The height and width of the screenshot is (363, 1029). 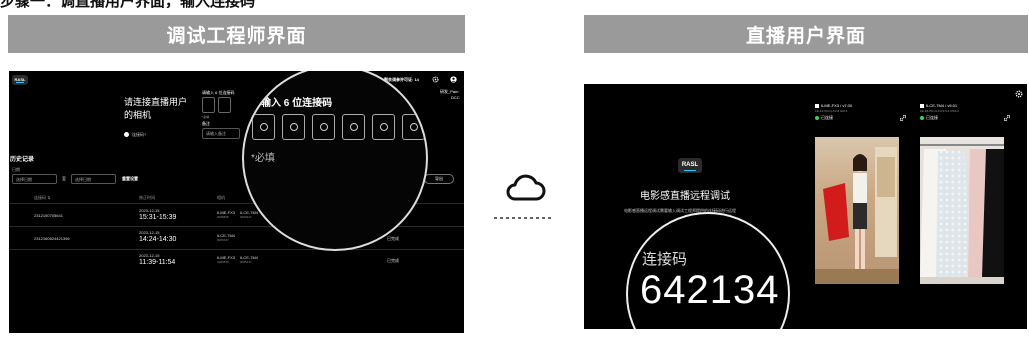 I want to click on code-input-magnifier: 请输入 6 位连接码 *必填, so click(x=335, y=161).